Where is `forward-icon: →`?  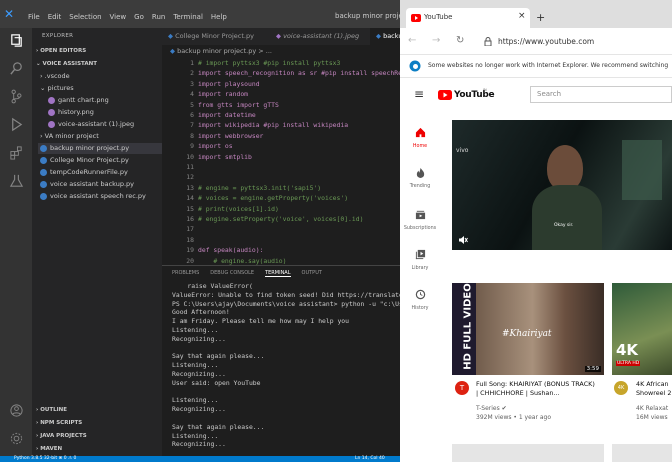
forward-icon: → is located at coordinates (436, 40).